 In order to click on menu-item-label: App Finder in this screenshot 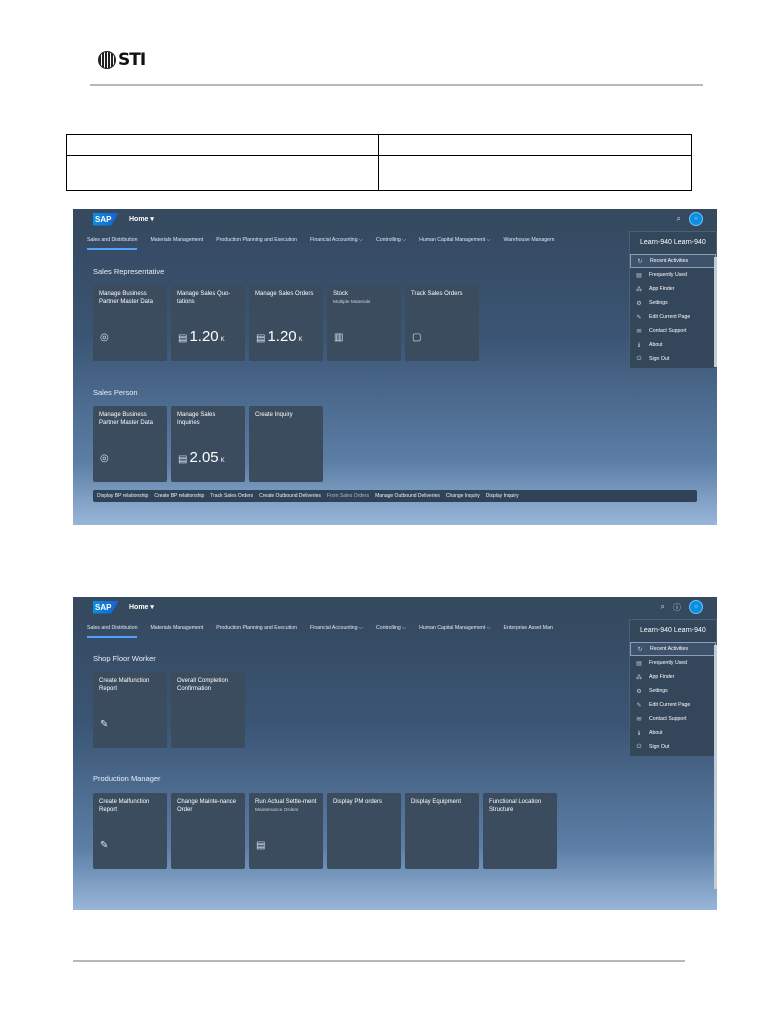, I will do `click(662, 289)`.